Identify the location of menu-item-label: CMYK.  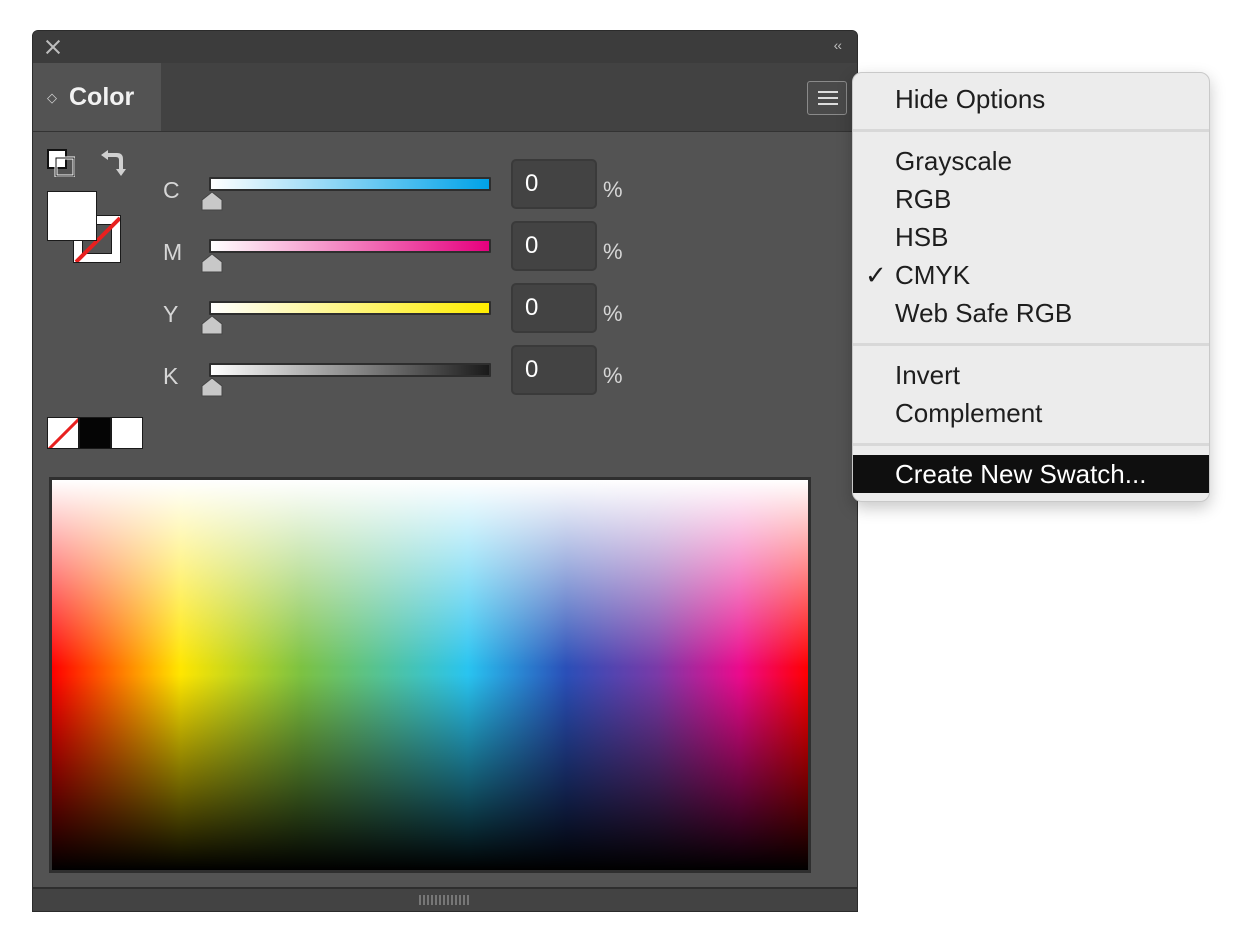
(933, 275).